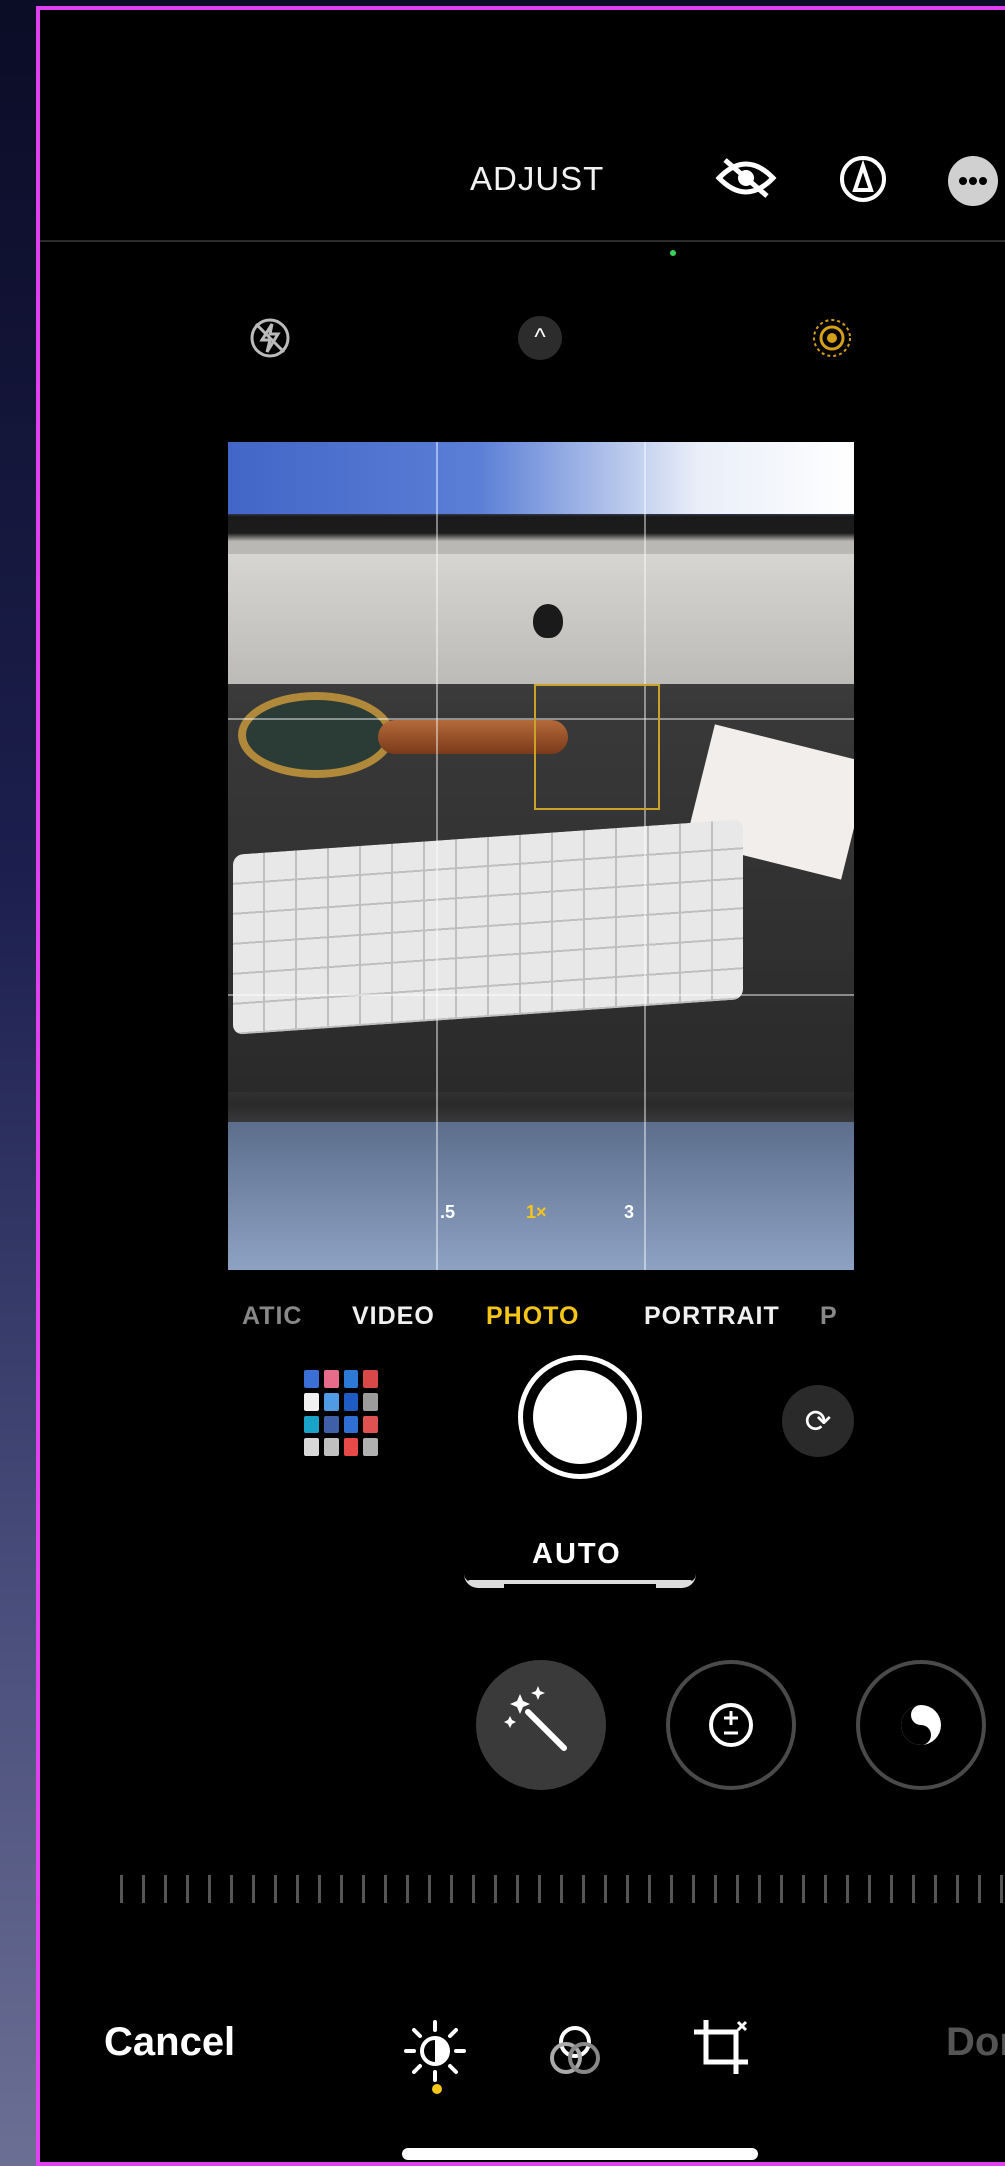 Image resolution: width=1005 pixels, height=2166 pixels. Describe the element at coordinates (731, 1725) in the screenshot. I see `exposure-icon` at that location.